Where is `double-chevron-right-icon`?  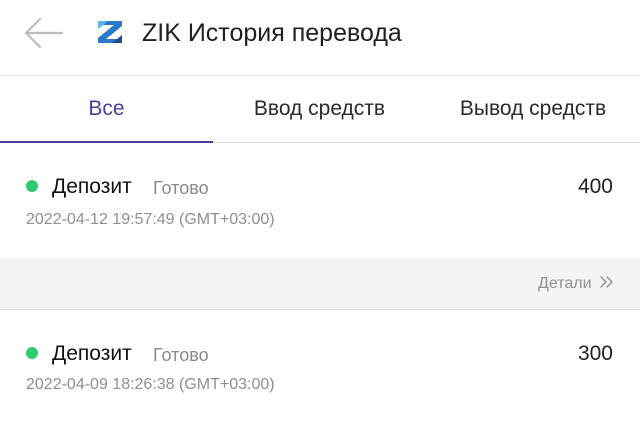
double-chevron-right-icon is located at coordinates (606, 282).